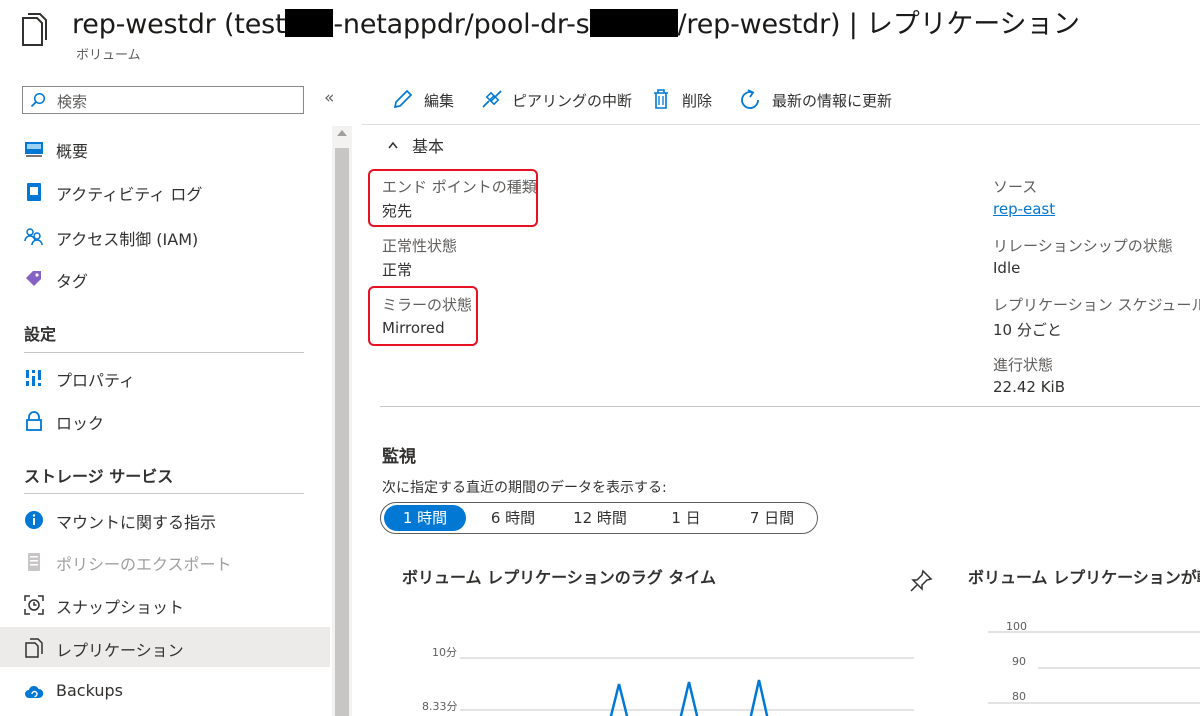 Image resolution: width=1200 pixels, height=716 pixels. I want to click on chart-title-replication-transfer: ボリューム レプリケーションが転送, so click(1084, 577).